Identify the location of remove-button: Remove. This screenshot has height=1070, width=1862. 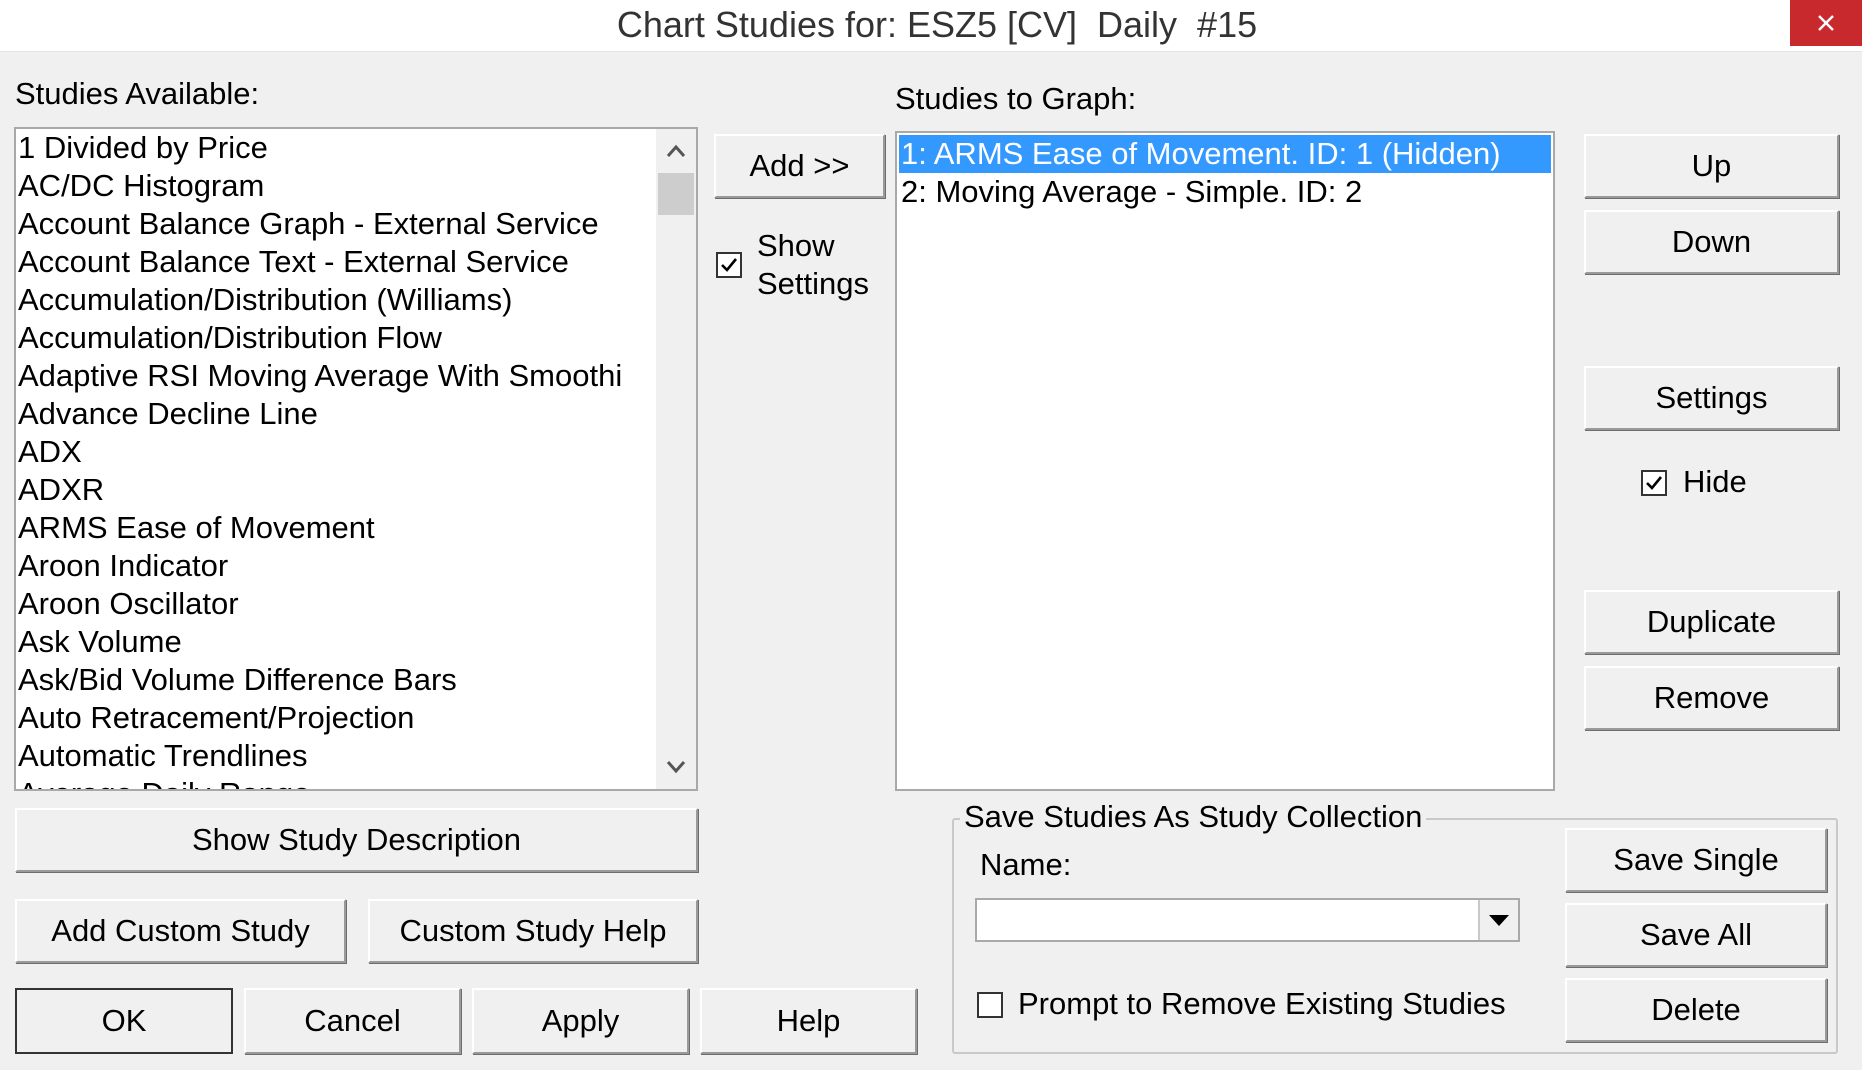
(1711, 698).